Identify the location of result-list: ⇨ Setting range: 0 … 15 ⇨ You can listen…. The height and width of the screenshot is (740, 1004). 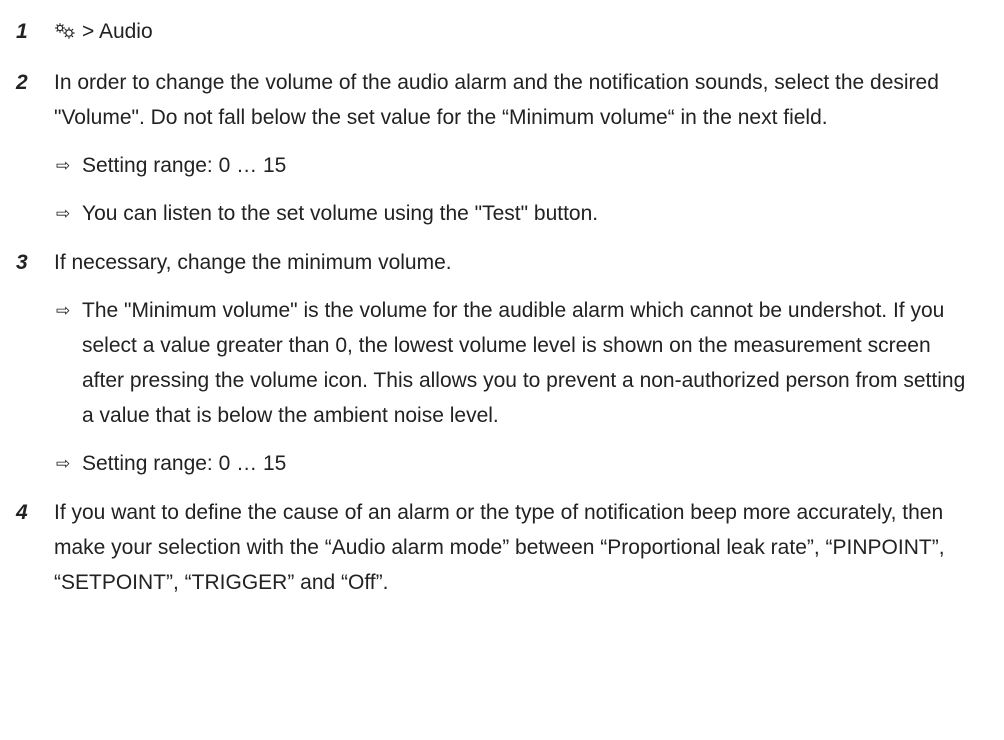
(514, 189).